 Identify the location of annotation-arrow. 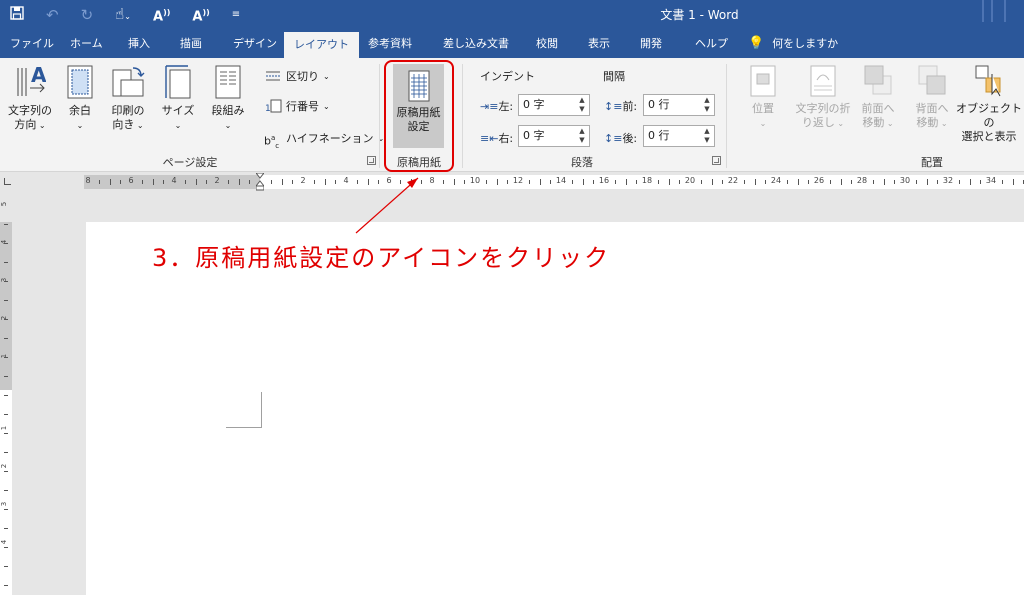
(387, 205).